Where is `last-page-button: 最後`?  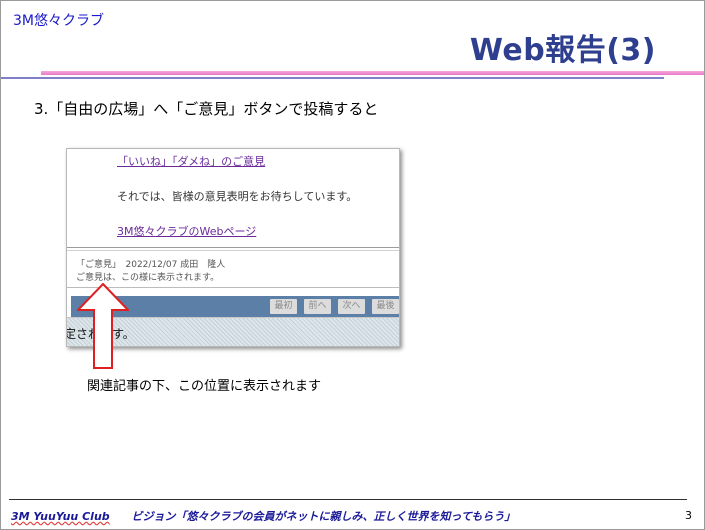 last-page-button: 最後 is located at coordinates (385, 306).